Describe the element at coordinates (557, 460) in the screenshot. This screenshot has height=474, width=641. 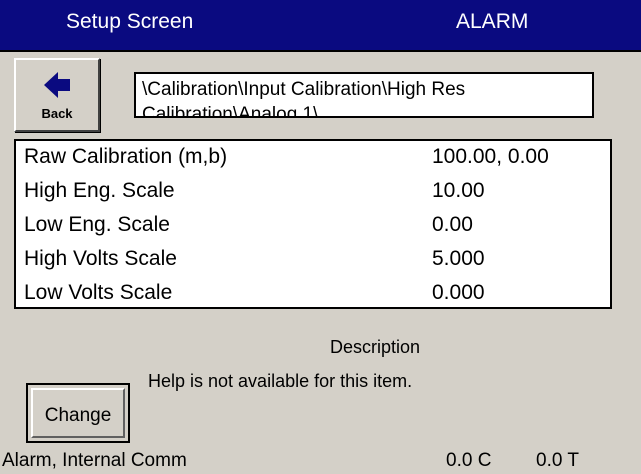
I see `status-temp-t: 0.0 T` at that location.